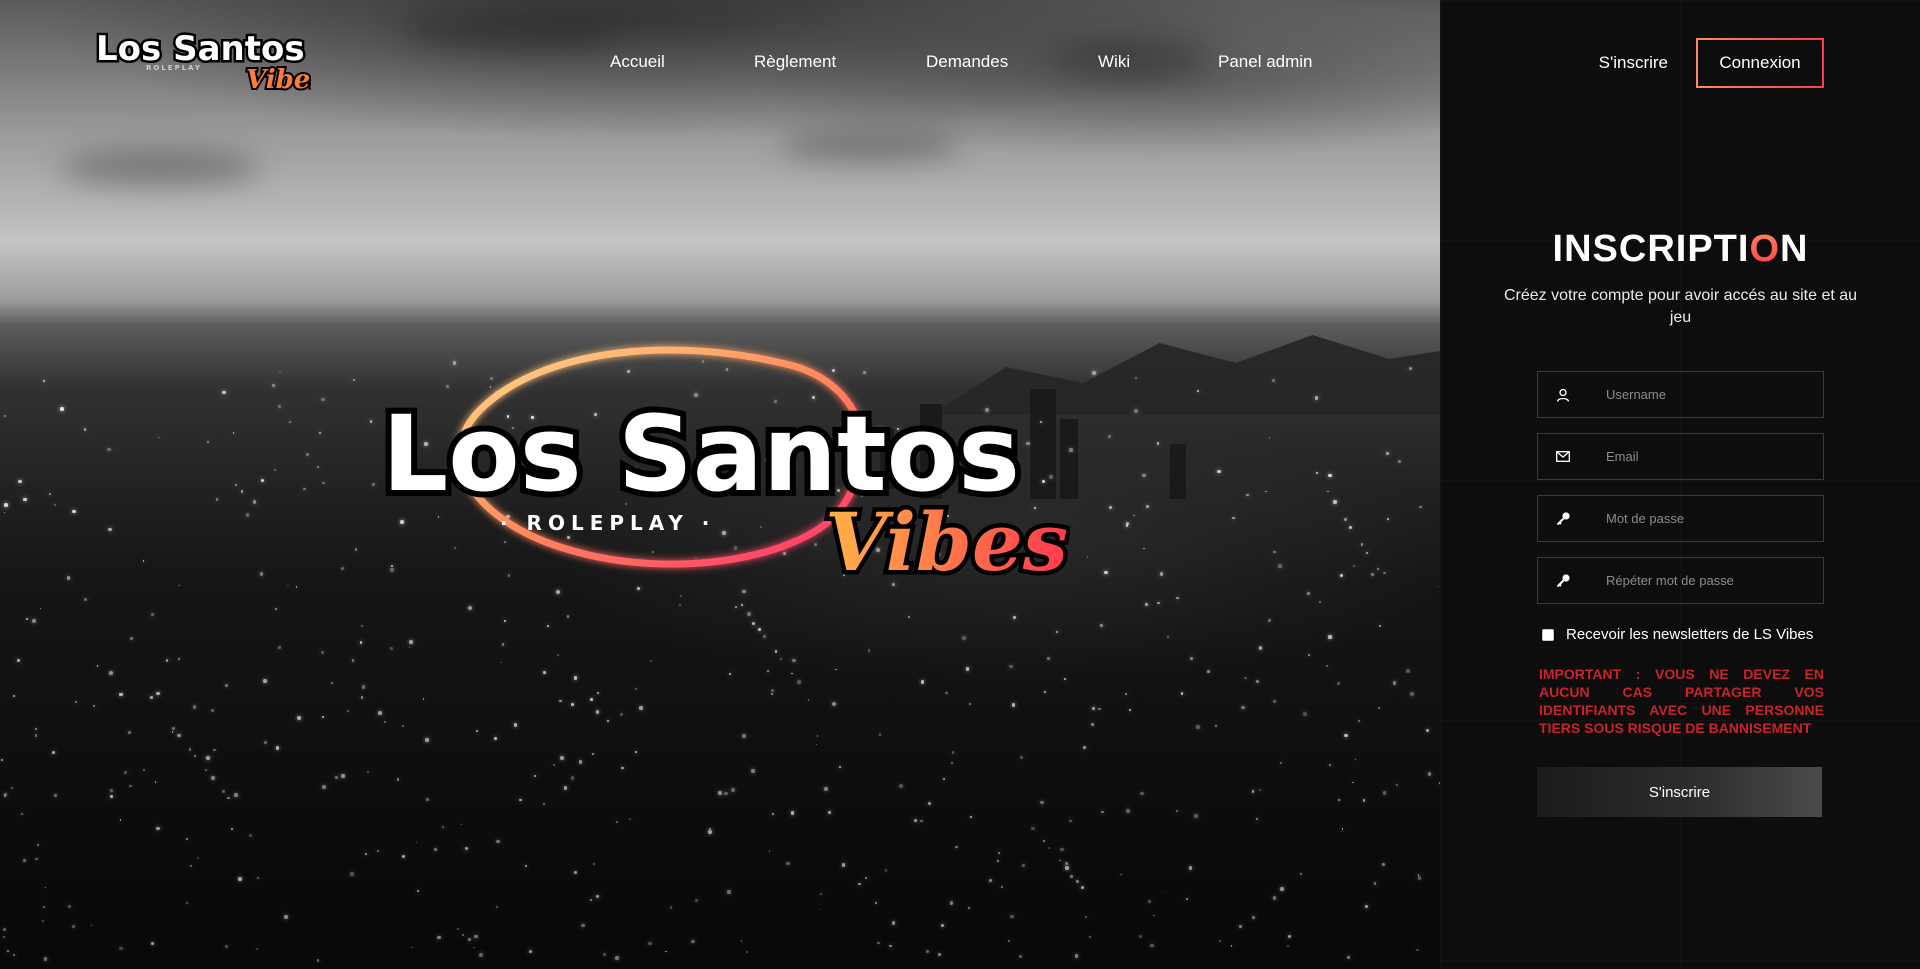 This screenshot has width=1920, height=969. I want to click on form-title: INSCRIPTION, so click(1680, 249).